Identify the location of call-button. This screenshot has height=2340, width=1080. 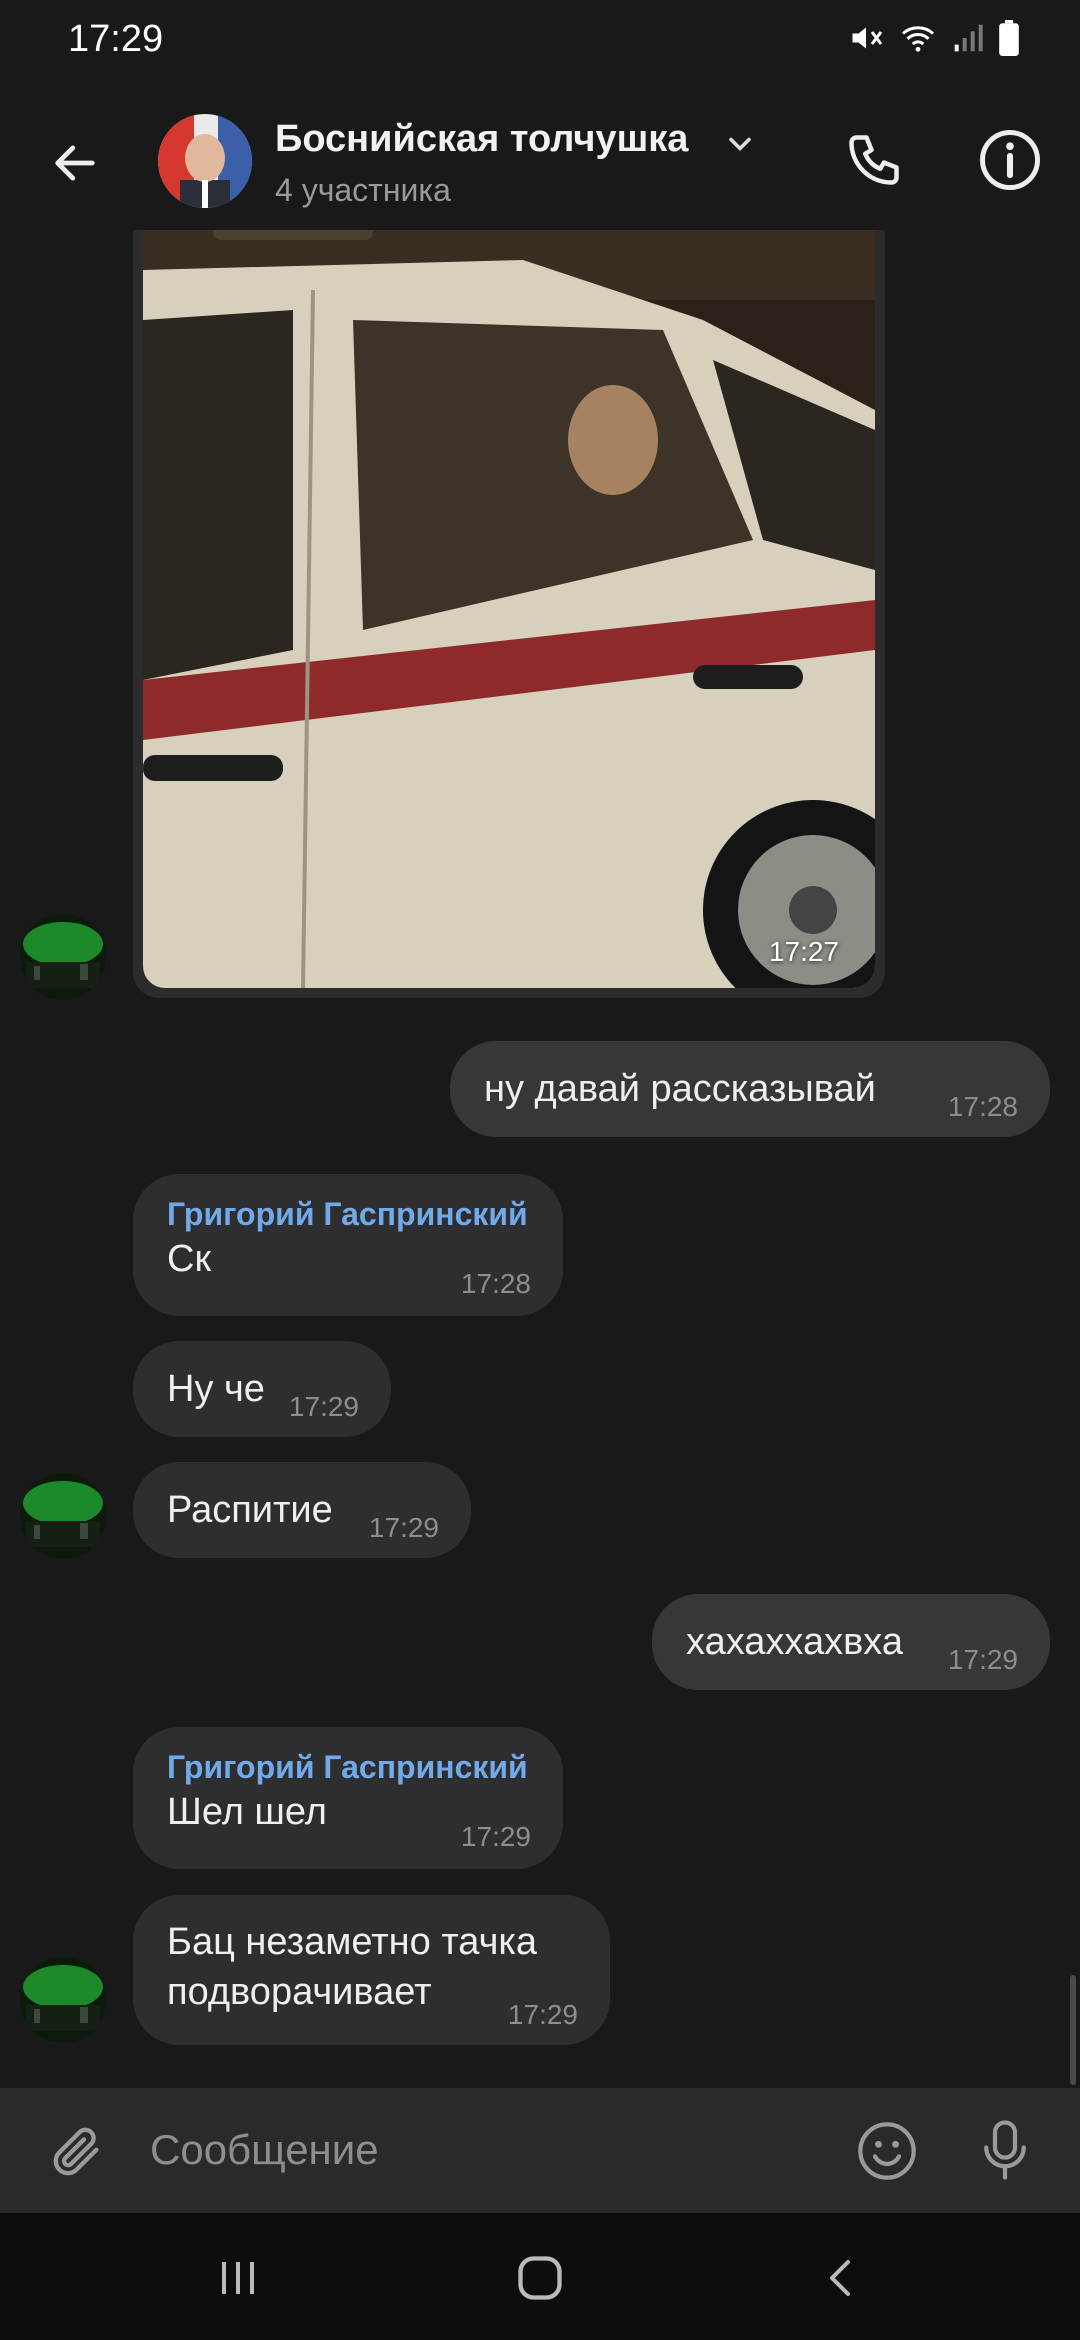
(874, 160).